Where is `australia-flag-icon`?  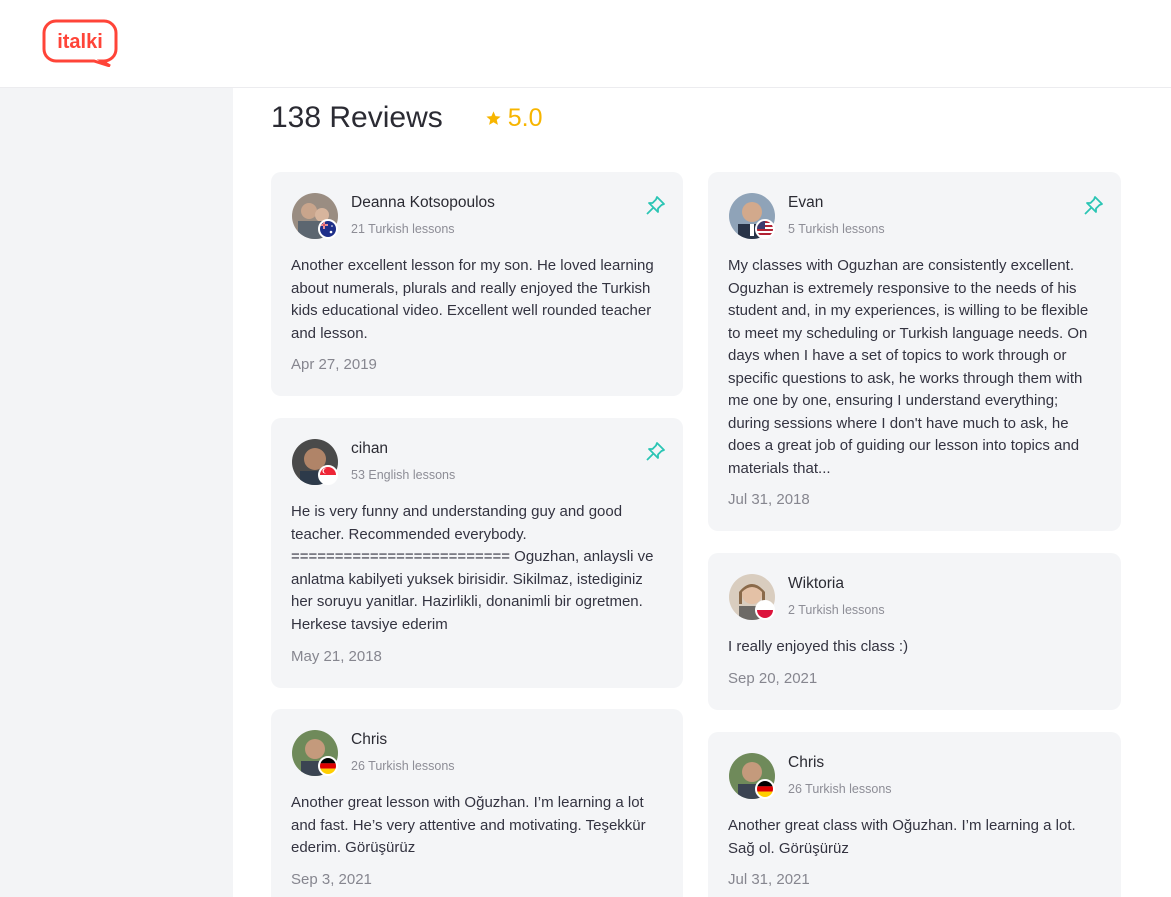
australia-flag-icon is located at coordinates (328, 229).